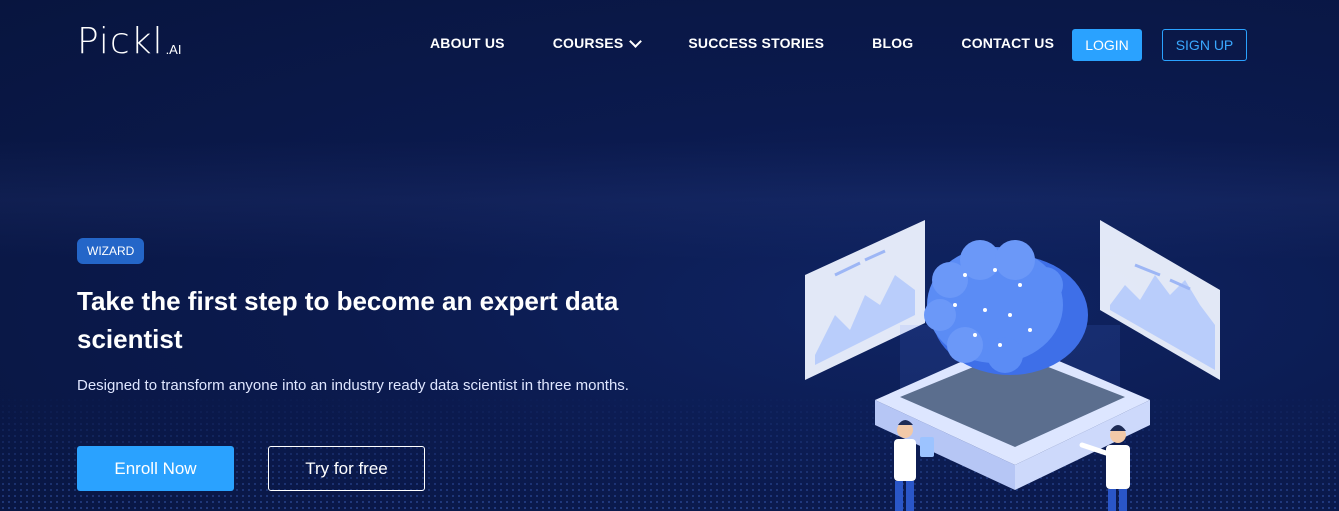 The image size is (1339, 511). What do you see at coordinates (155, 468) in the screenshot?
I see `enroll-now-button: Enroll Now` at bounding box center [155, 468].